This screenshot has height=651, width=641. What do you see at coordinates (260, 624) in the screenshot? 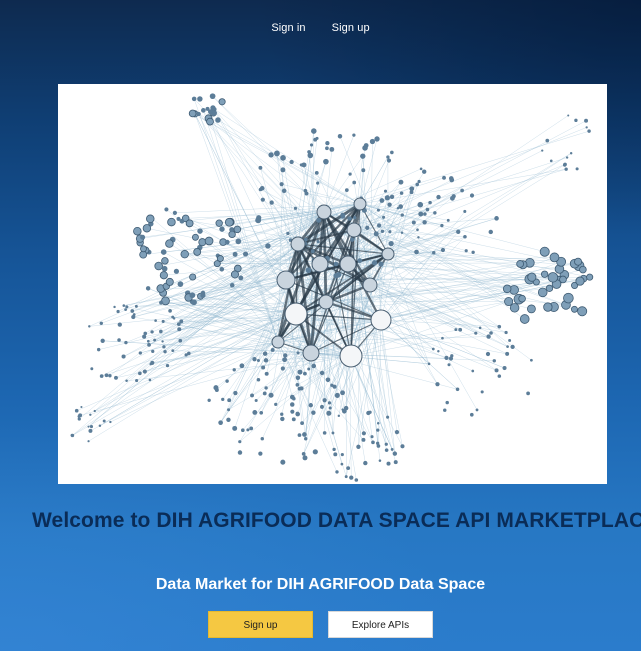
I see `signup-button: Sign up` at bounding box center [260, 624].